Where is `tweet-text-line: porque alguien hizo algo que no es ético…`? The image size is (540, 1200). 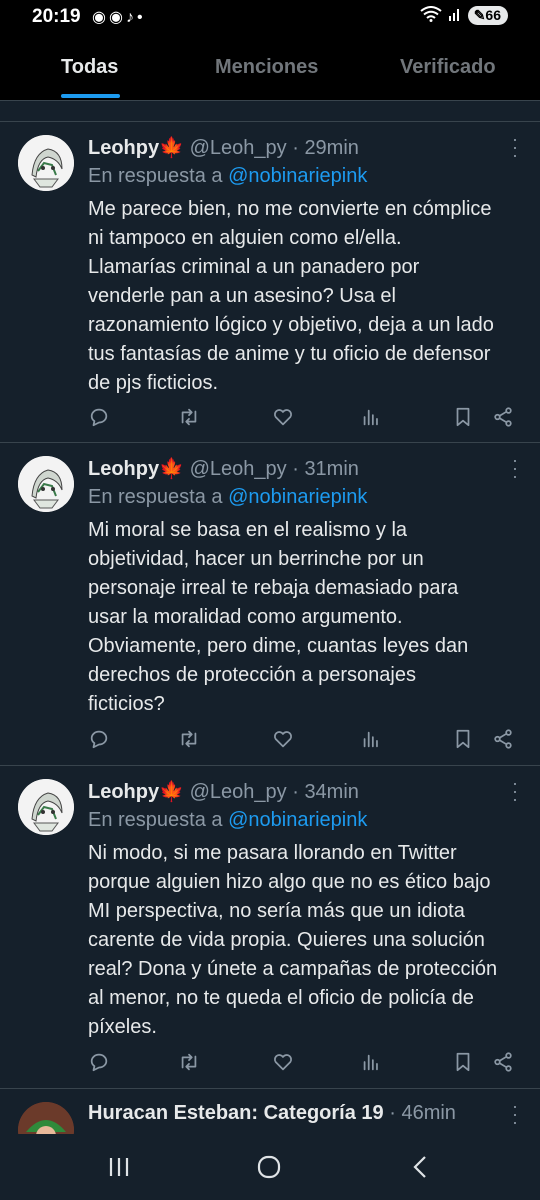
tweet-text-line: porque alguien hizo algo que no es ético… is located at coordinates (289, 882).